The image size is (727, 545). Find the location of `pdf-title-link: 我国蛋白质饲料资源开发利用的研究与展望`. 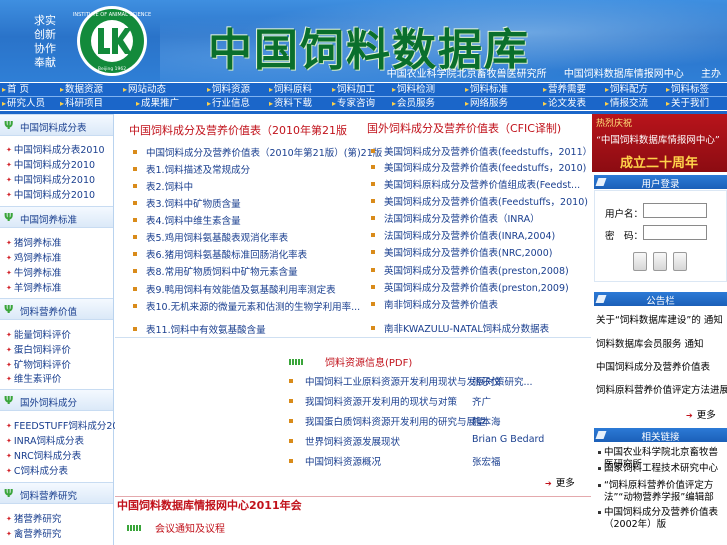

pdf-title-link: 我国蛋白质饲料资源开发利用的研究与展望 is located at coordinates (387, 422).